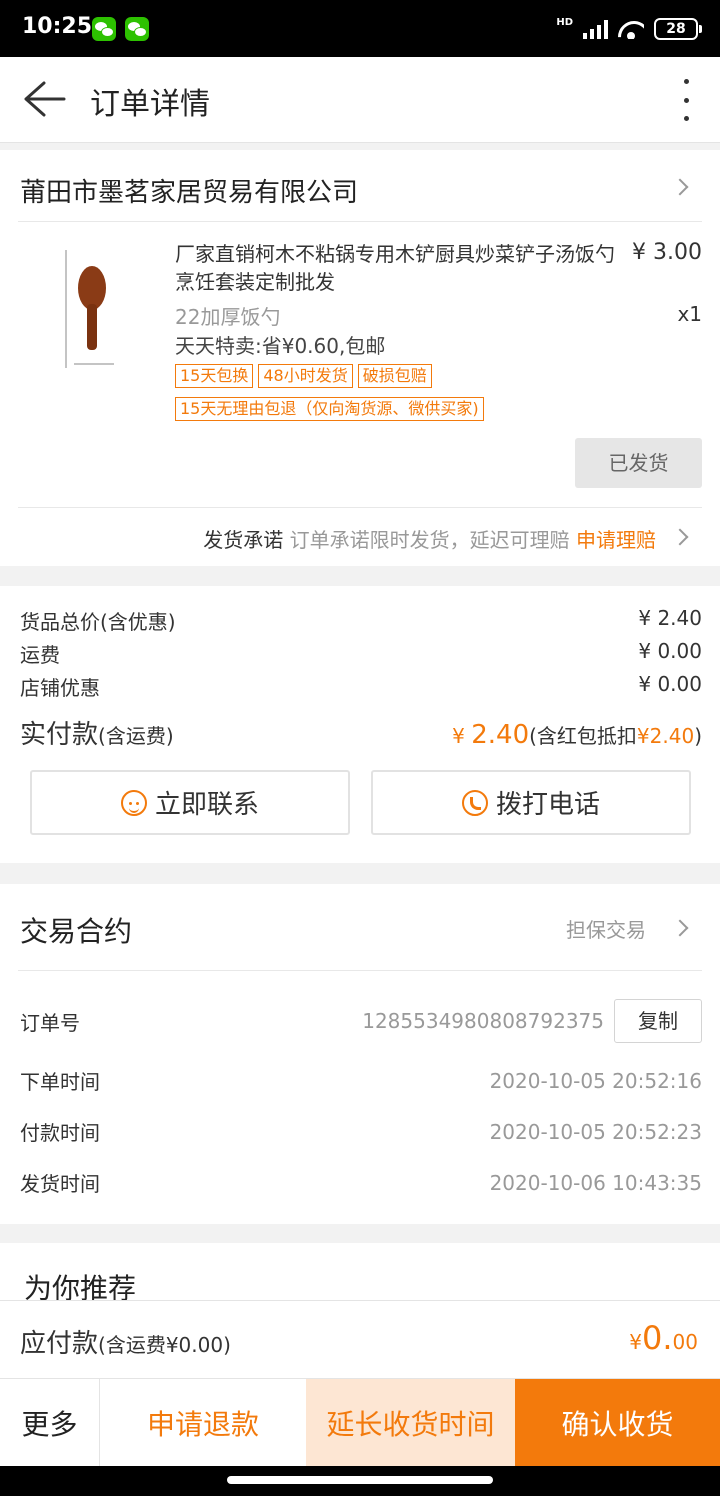 The width and height of the screenshot is (720, 1496). What do you see at coordinates (689, 314) in the screenshot?
I see `product-quantity: x1` at bounding box center [689, 314].